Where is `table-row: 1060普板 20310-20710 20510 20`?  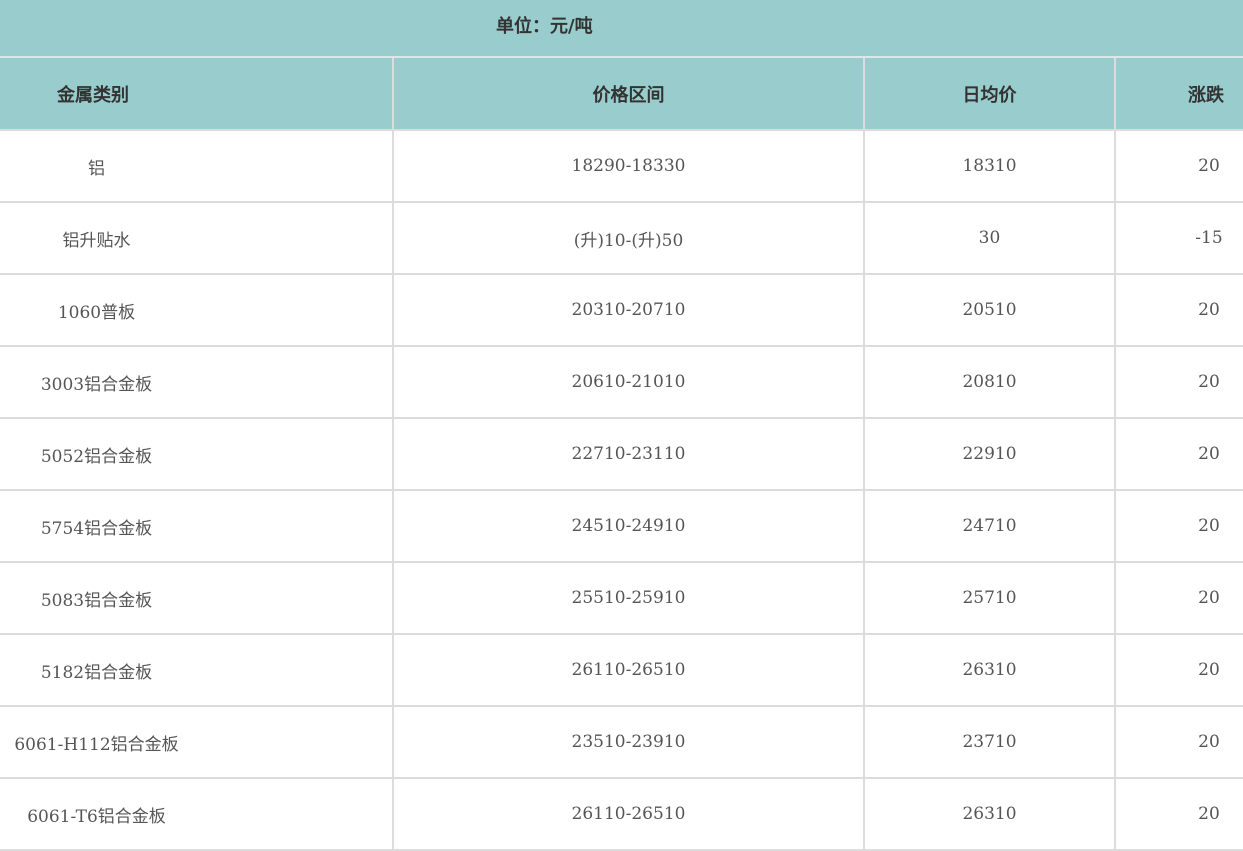
table-row: 1060普板 20310-20710 20510 20 is located at coordinates (621, 310).